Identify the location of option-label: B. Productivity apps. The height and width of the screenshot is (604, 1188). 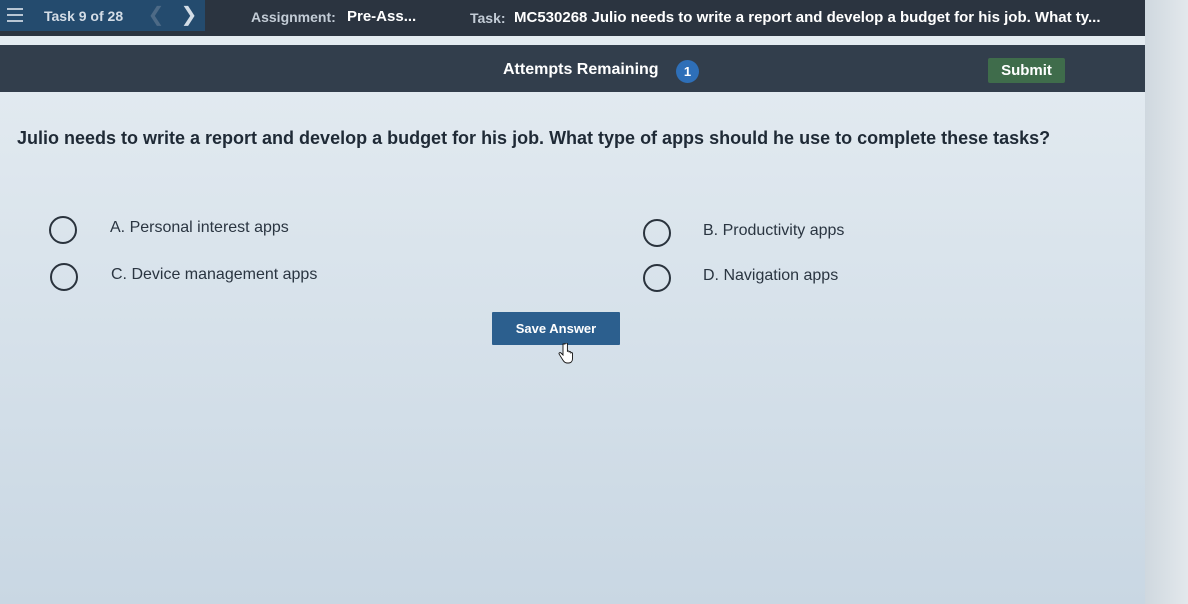
(774, 230).